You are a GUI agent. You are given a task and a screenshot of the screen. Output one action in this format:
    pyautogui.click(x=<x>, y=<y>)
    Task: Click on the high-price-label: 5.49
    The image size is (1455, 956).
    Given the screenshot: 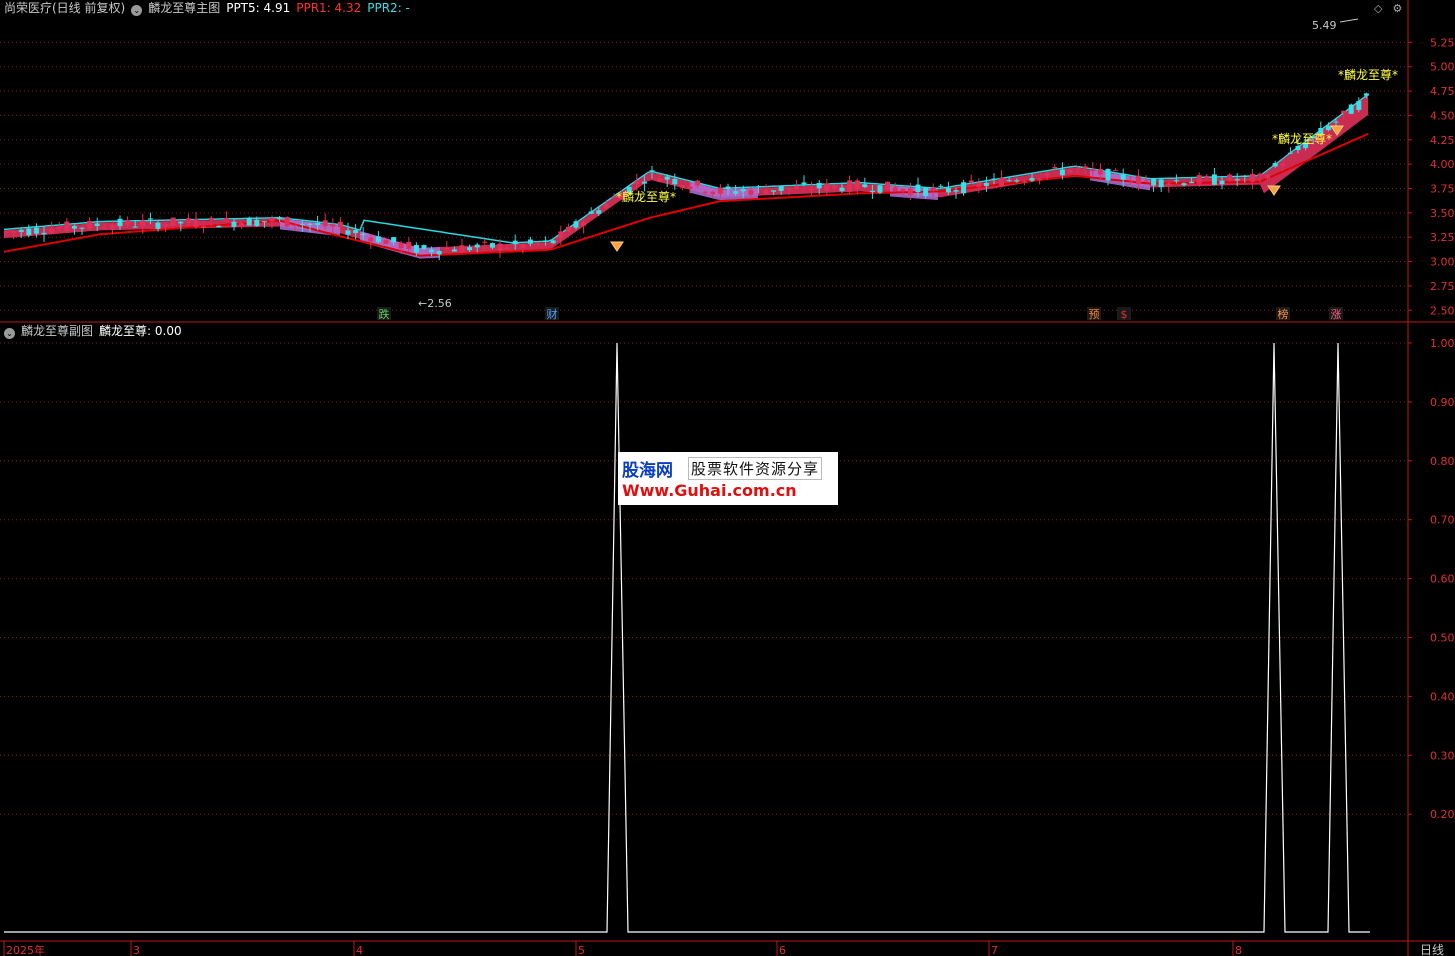 What is the action you would take?
    pyautogui.click(x=1324, y=25)
    